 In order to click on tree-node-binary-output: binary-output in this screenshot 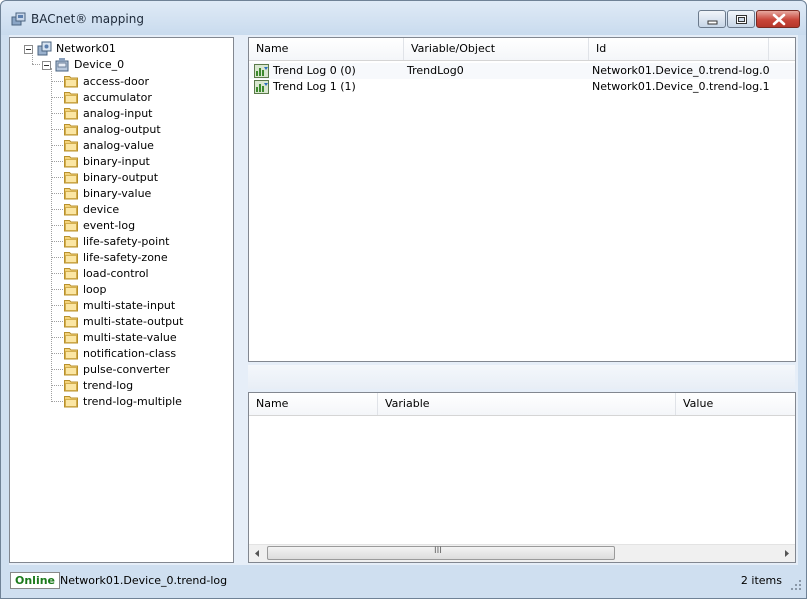, I will do `click(110, 177)`.